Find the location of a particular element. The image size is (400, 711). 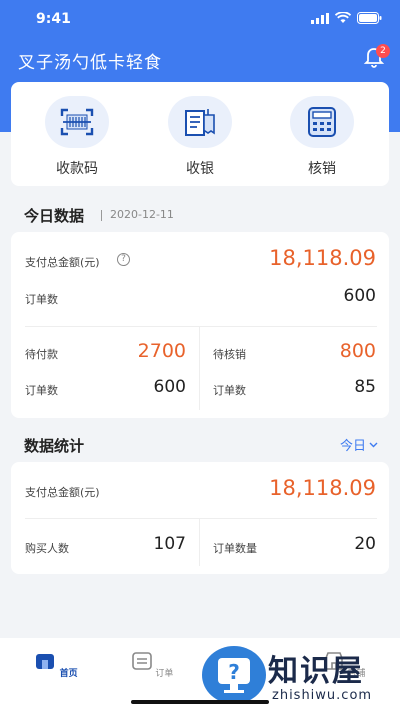

pending-verify-label: 待核销 is located at coordinates (229, 354).